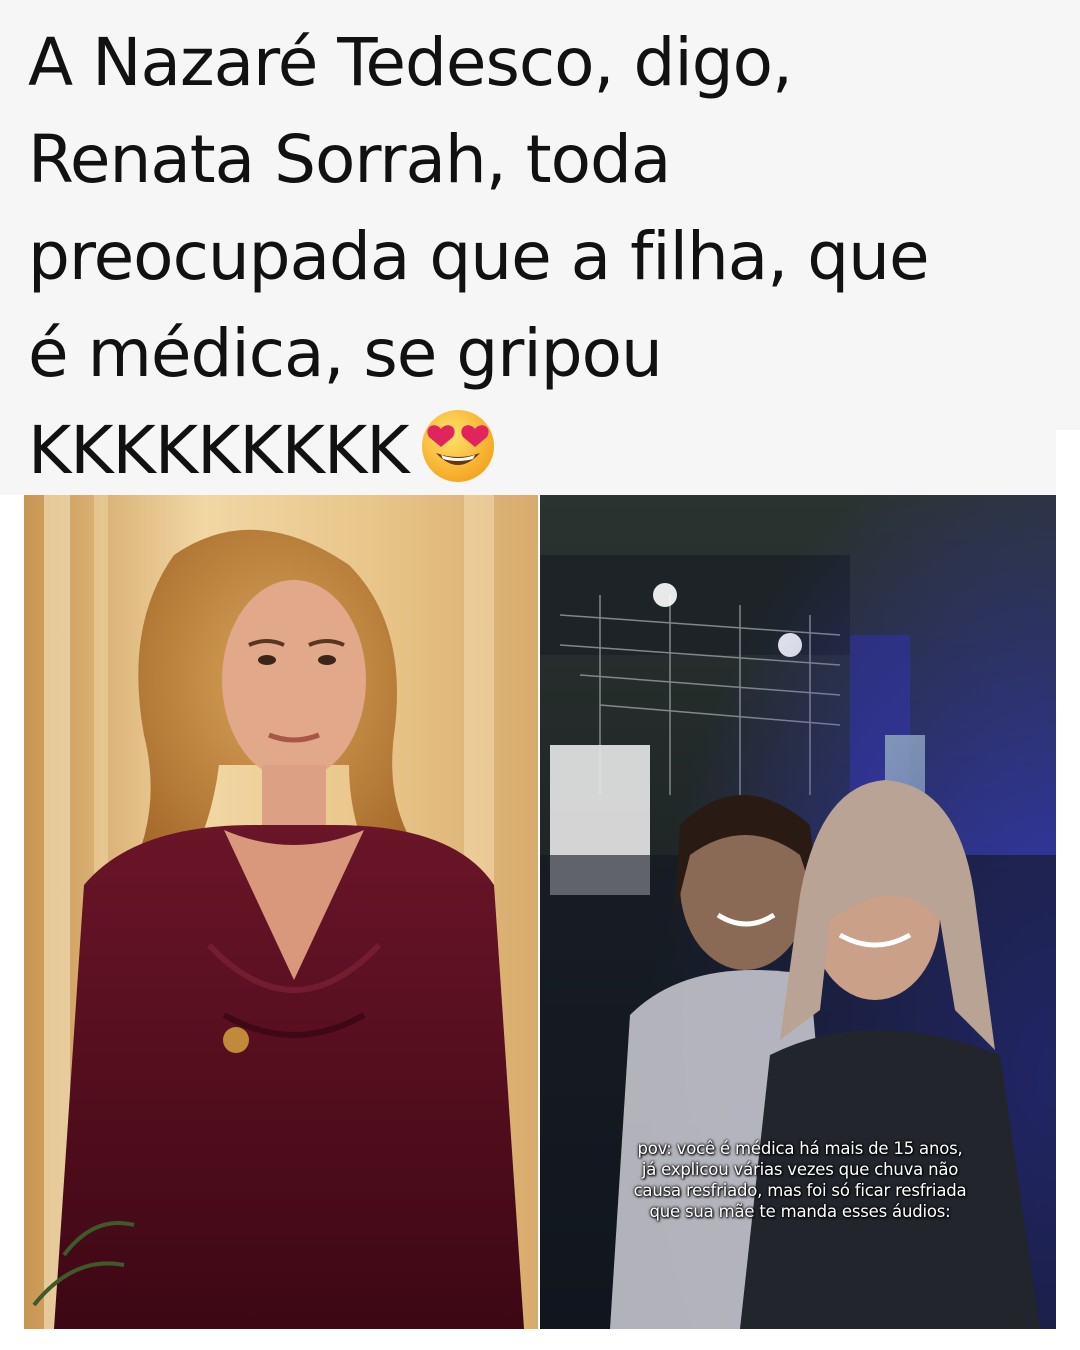  I want to click on headline-line: é médica, se gripou, so click(345, 353).